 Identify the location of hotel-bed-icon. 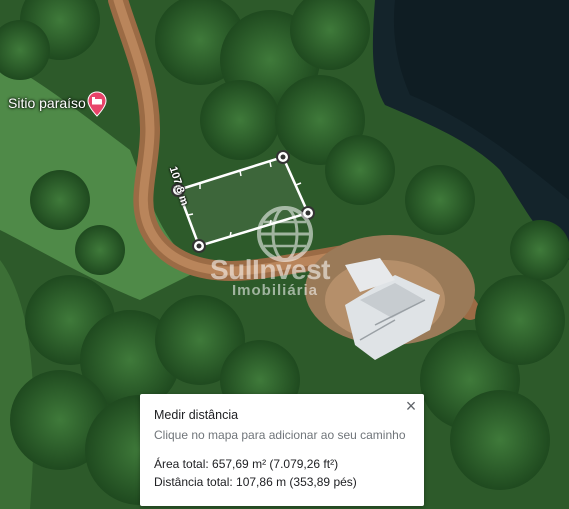
(97, 104).